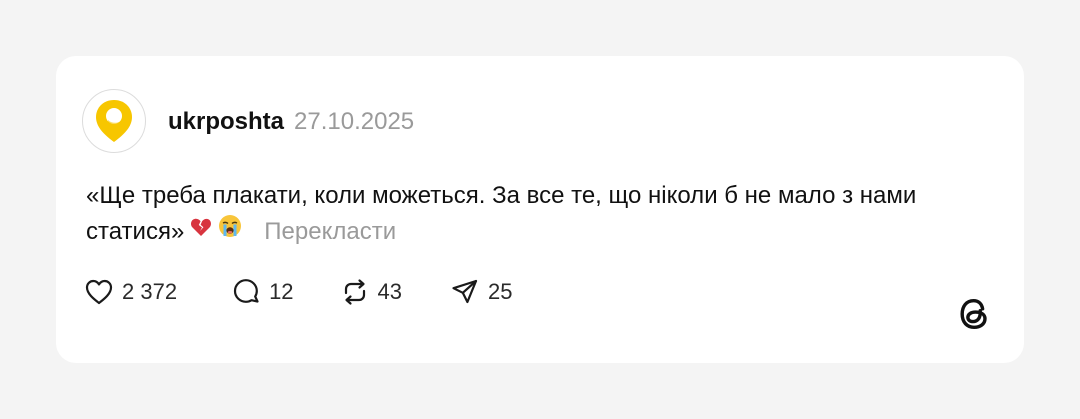 Image resolution: width=1080 pixels, height=419 pixels. I want to click on comment-count: 12, so click(281, 291).